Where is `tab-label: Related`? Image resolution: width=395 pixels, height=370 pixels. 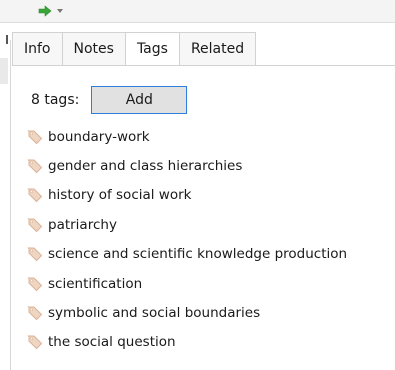 tab-label: Related is located at coordinates (217, 49).